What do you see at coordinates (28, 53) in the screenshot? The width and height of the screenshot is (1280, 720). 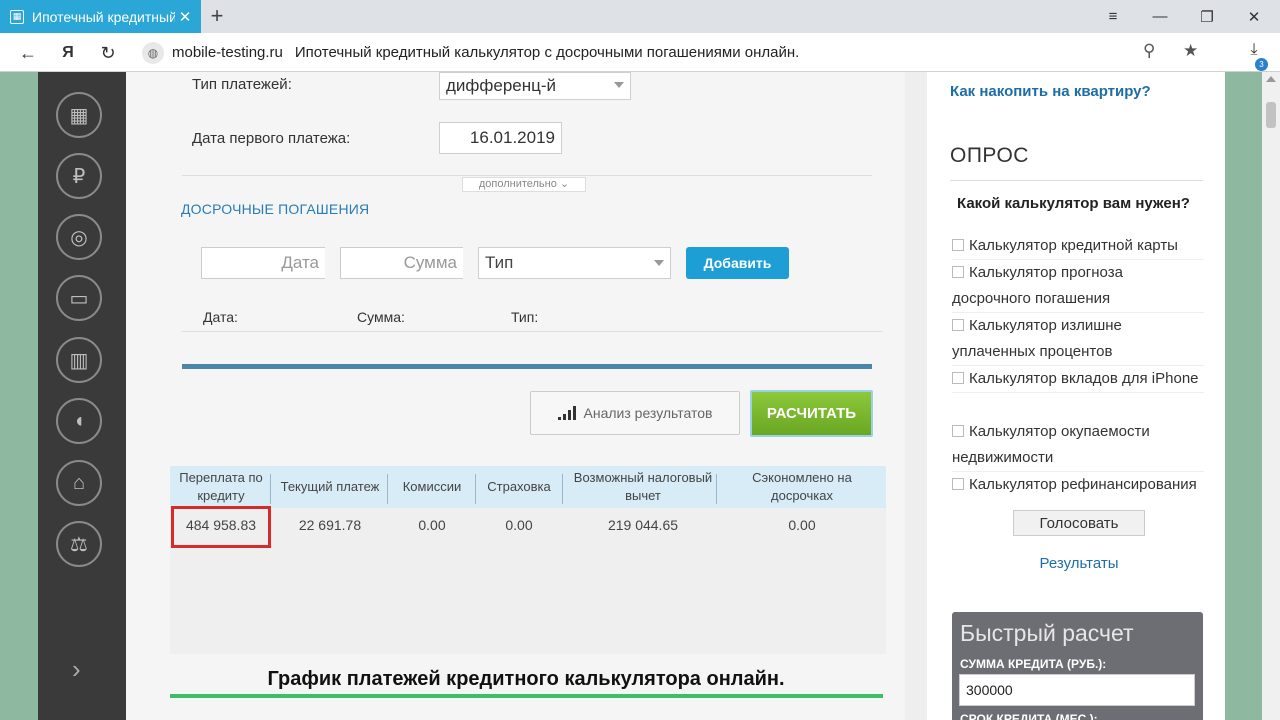 I see `back-icon: ←` at bounding box center [28, 53].